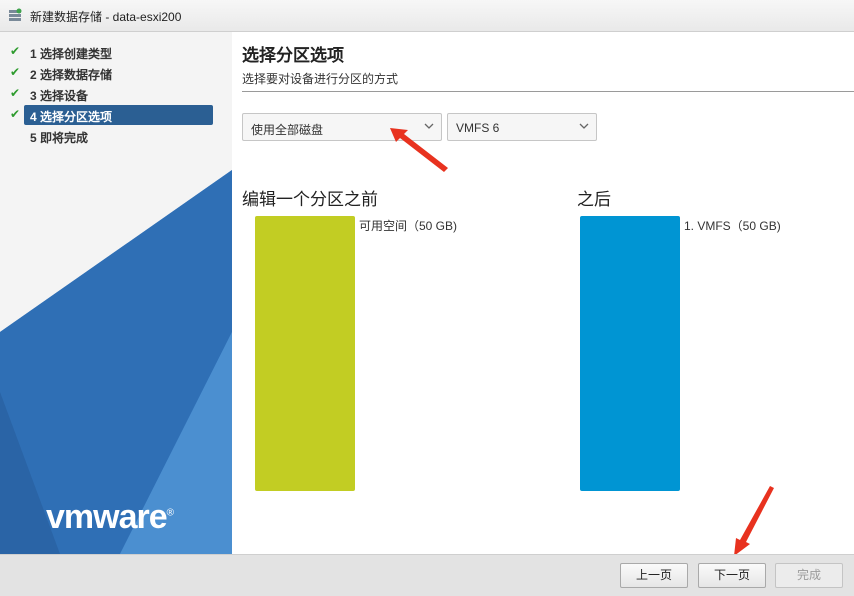 The image size is (854, 596). I want to click on step-label: 1 选择创建类型, so click(71, 54).